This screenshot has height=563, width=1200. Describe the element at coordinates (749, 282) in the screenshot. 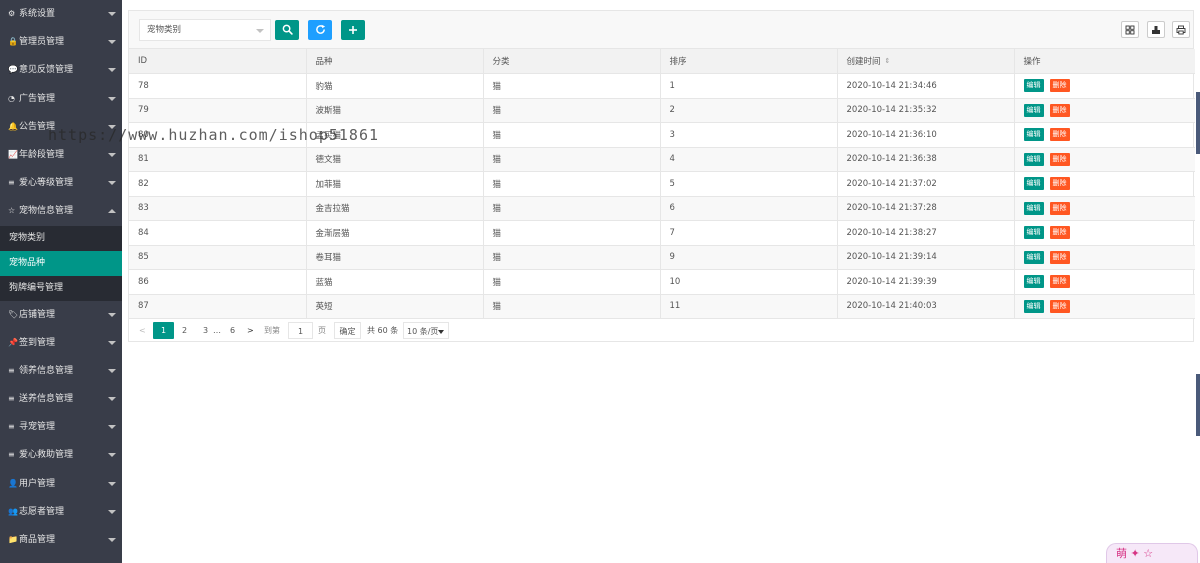

I see `cell-sort: 10` at that location.